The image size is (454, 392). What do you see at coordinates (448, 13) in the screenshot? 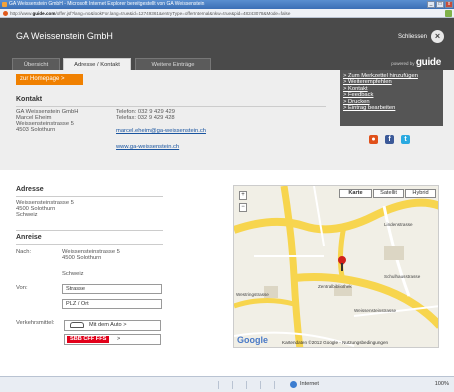
I see `go-icon` at bounding box center [448, 13].